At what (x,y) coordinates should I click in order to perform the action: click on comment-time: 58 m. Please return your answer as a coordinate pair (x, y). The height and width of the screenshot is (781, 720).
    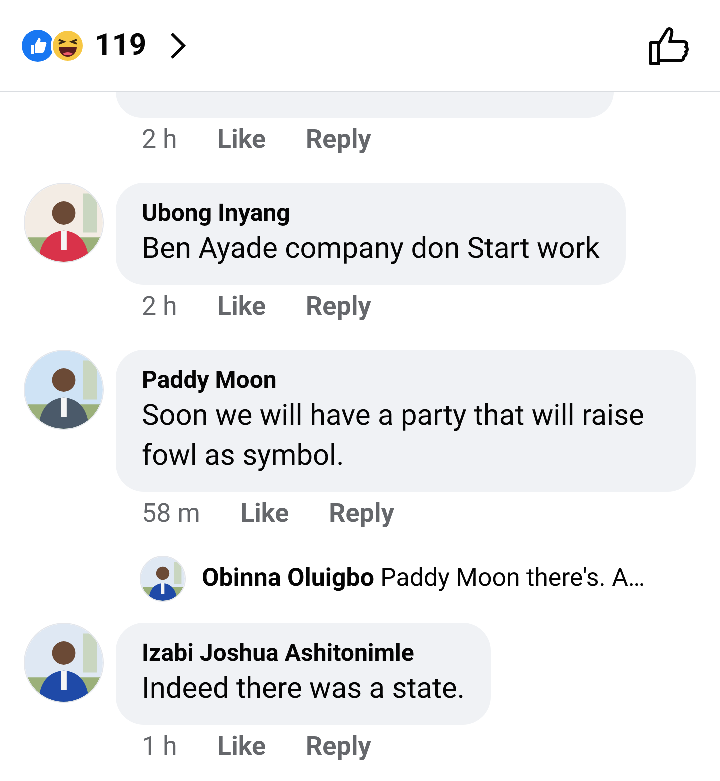
    Looking at the image, I should click on (171, 514).